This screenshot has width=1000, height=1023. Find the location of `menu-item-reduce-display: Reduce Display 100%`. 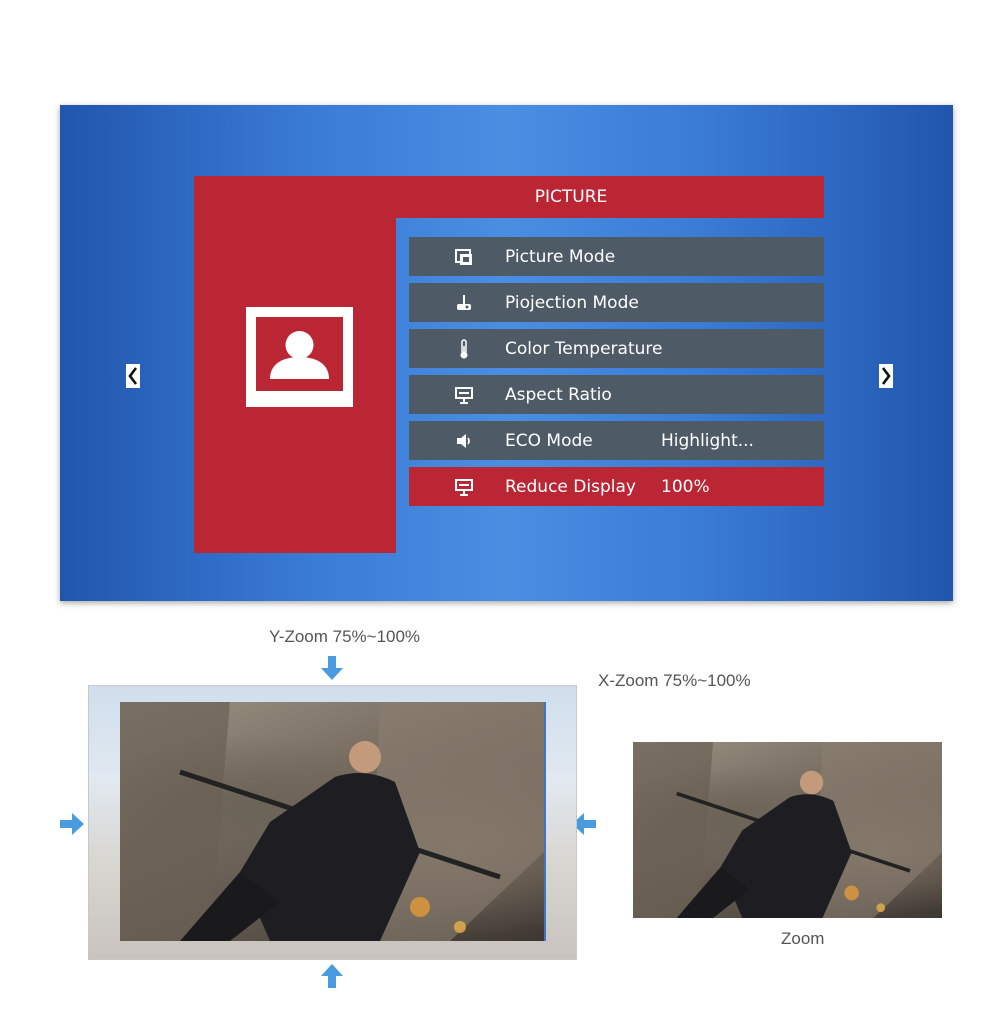

menu-item-reduce-display: Reduce Display 100% is located at coordinates (616, 486).